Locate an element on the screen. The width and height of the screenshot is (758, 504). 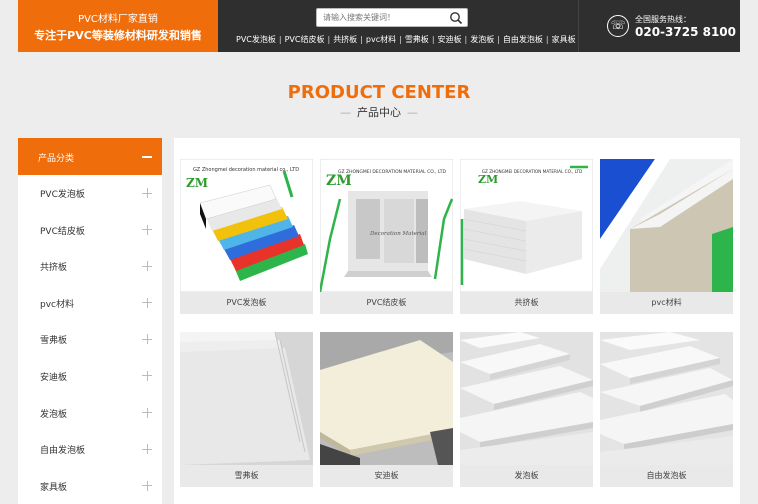
title-dash-left: — is located at coordinates (345, 112).